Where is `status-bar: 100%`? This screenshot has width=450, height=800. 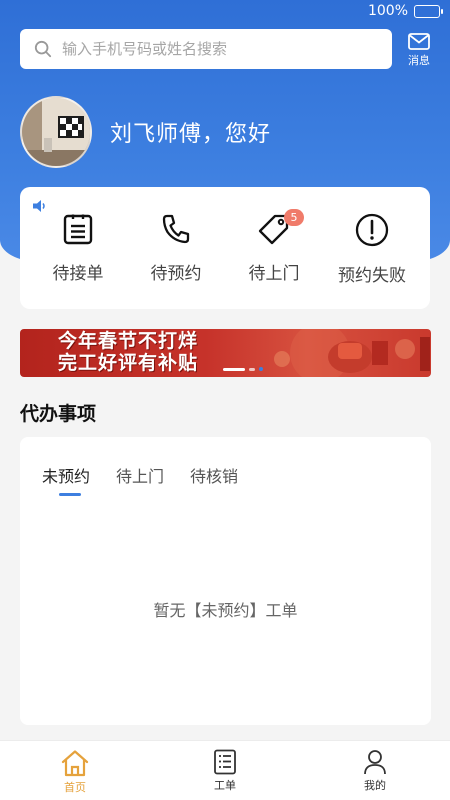
status-bar: 100% is located at coordinates (405, 11).